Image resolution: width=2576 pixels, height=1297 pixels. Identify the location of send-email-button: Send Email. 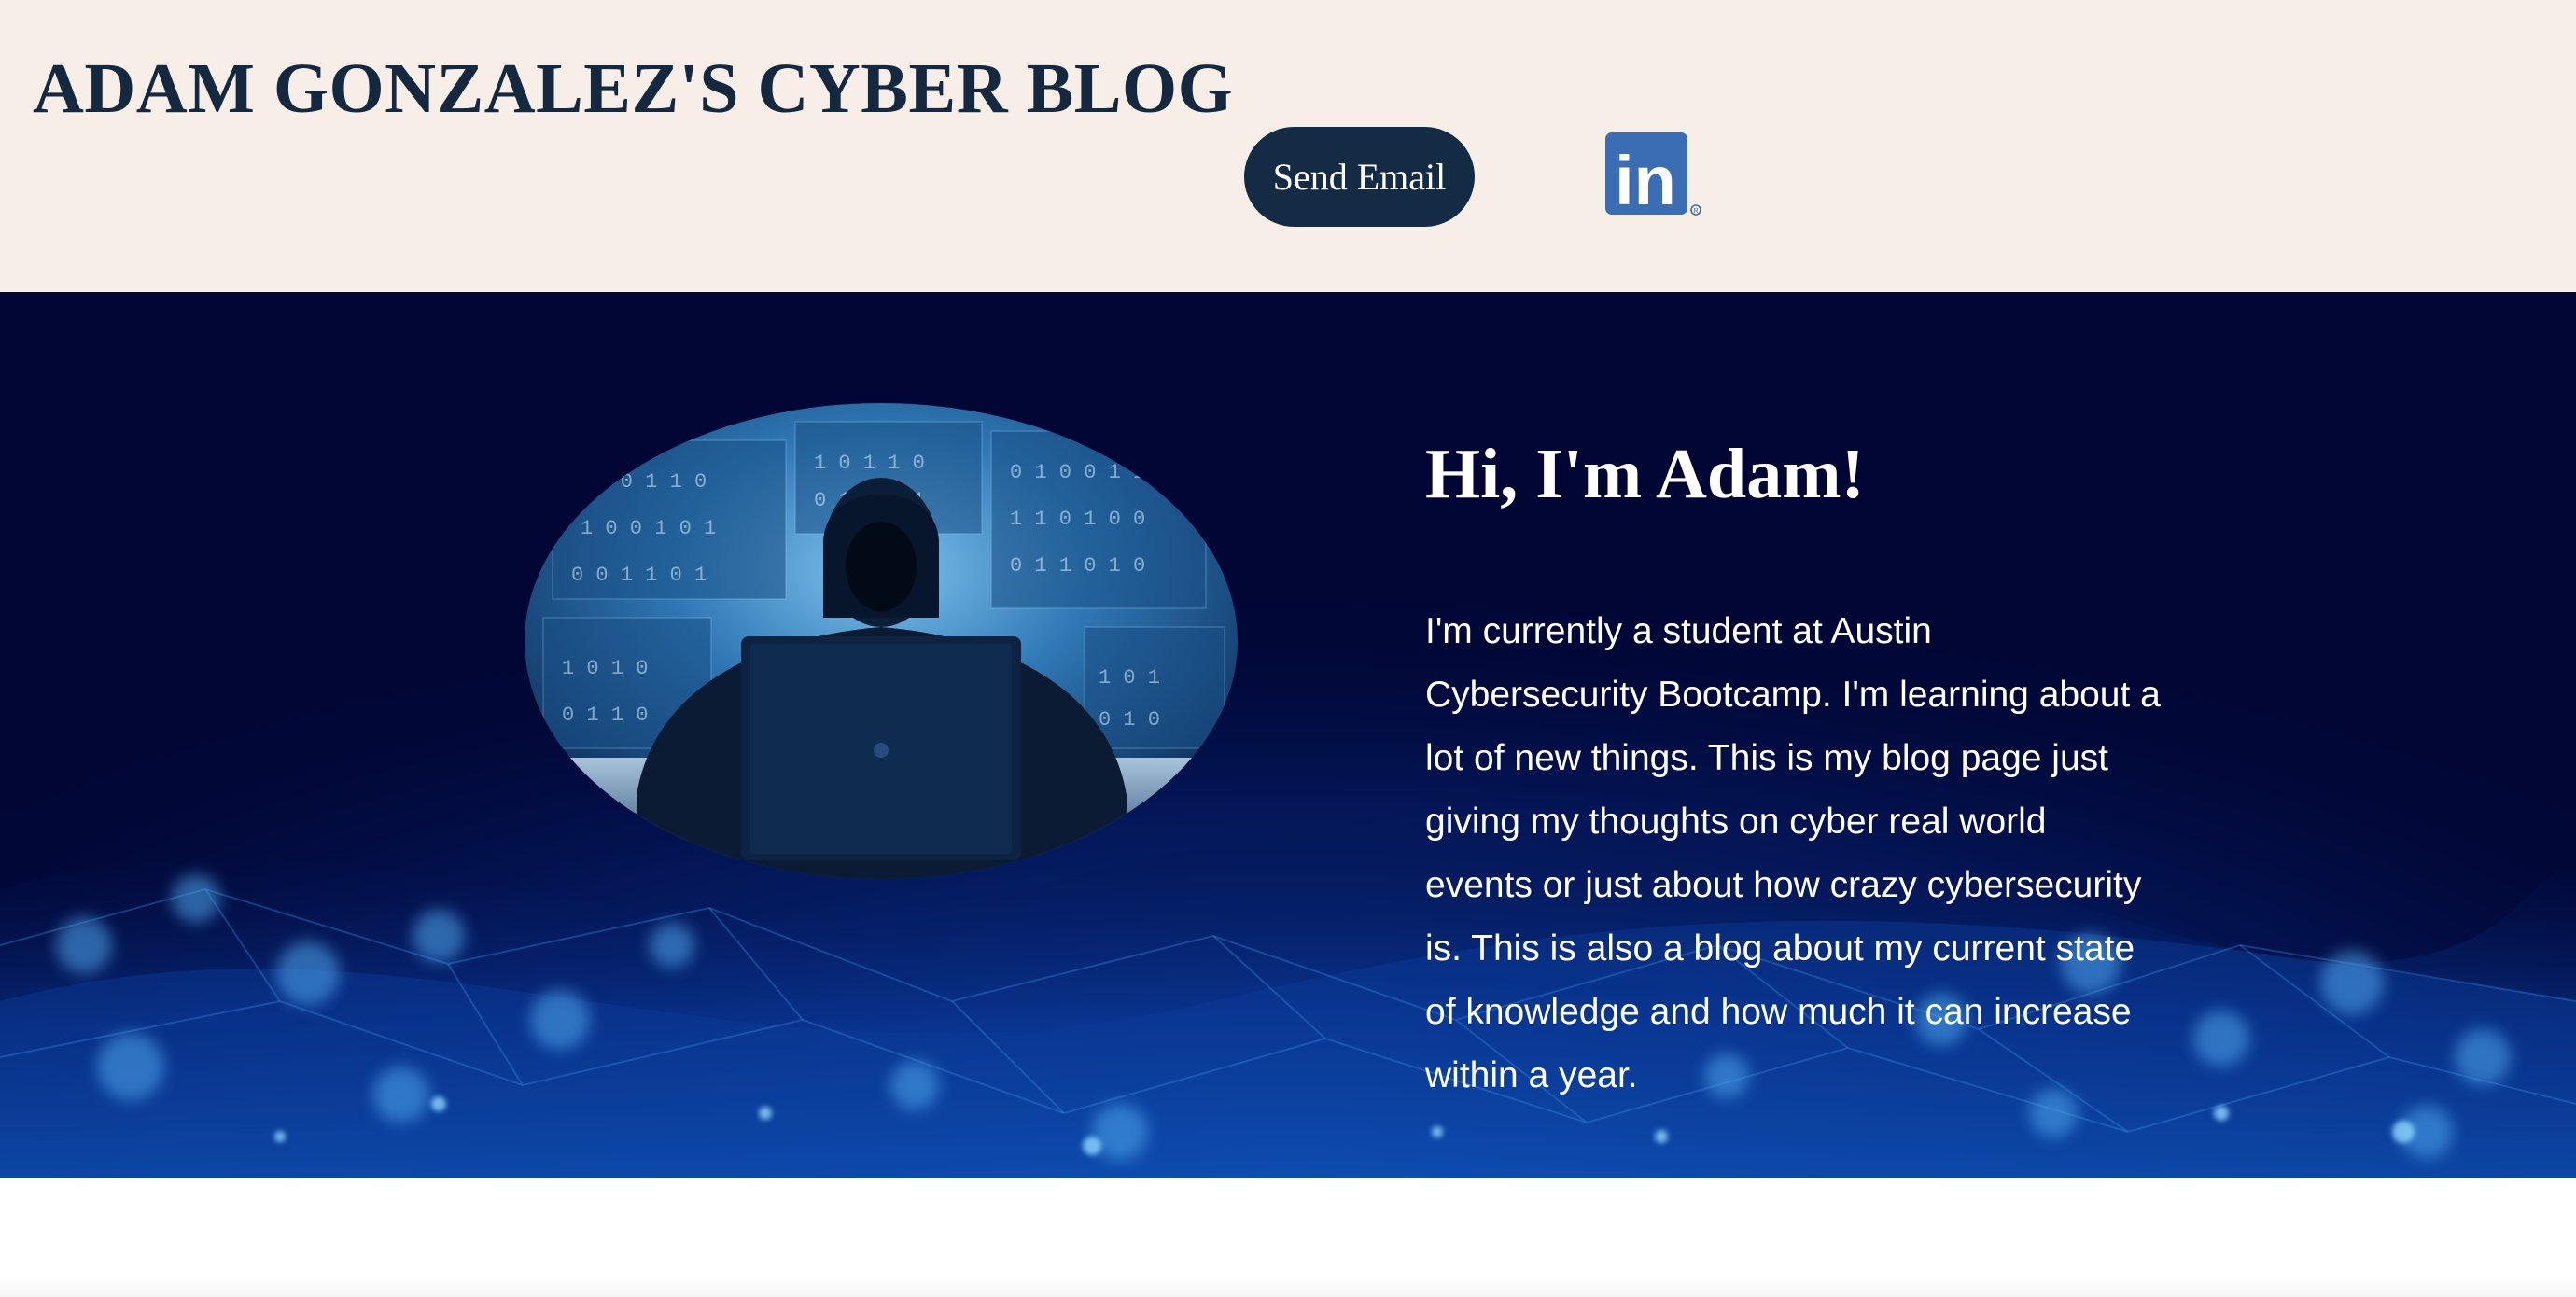
(1359, 177).